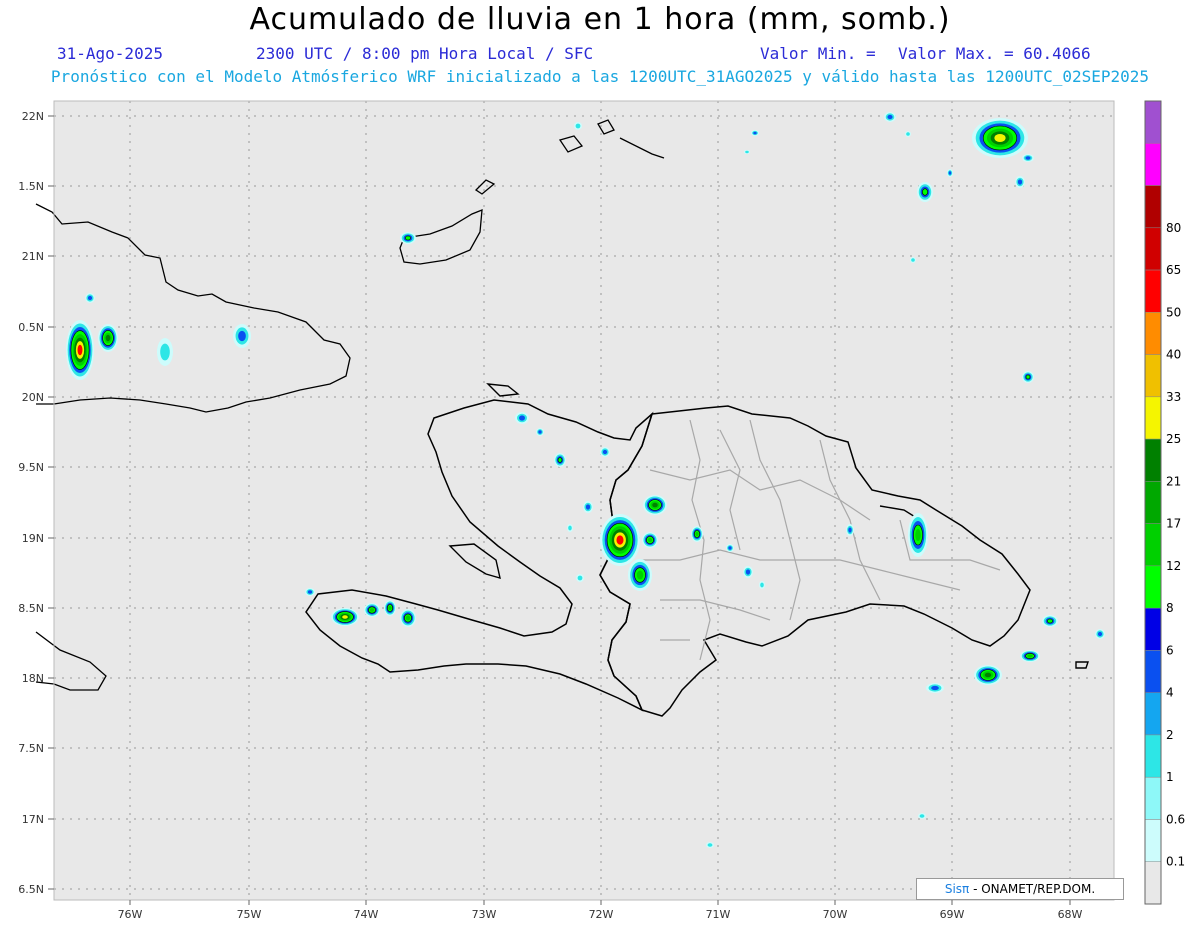  Describe the element at coordinates (33, 397) in the screenshot. I see `lat-label: 20N` at that location.